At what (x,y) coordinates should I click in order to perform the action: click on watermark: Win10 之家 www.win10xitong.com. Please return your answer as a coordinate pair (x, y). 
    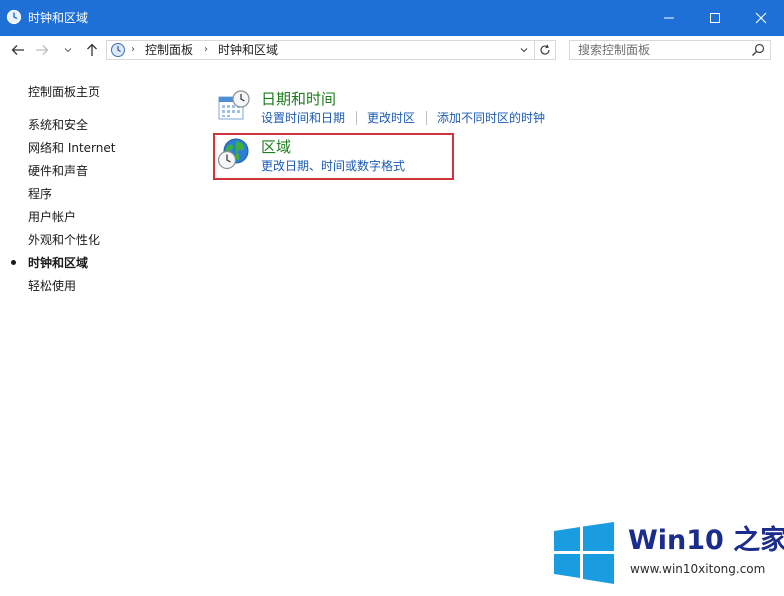
    Looking at the image, I should click on (668, 553).